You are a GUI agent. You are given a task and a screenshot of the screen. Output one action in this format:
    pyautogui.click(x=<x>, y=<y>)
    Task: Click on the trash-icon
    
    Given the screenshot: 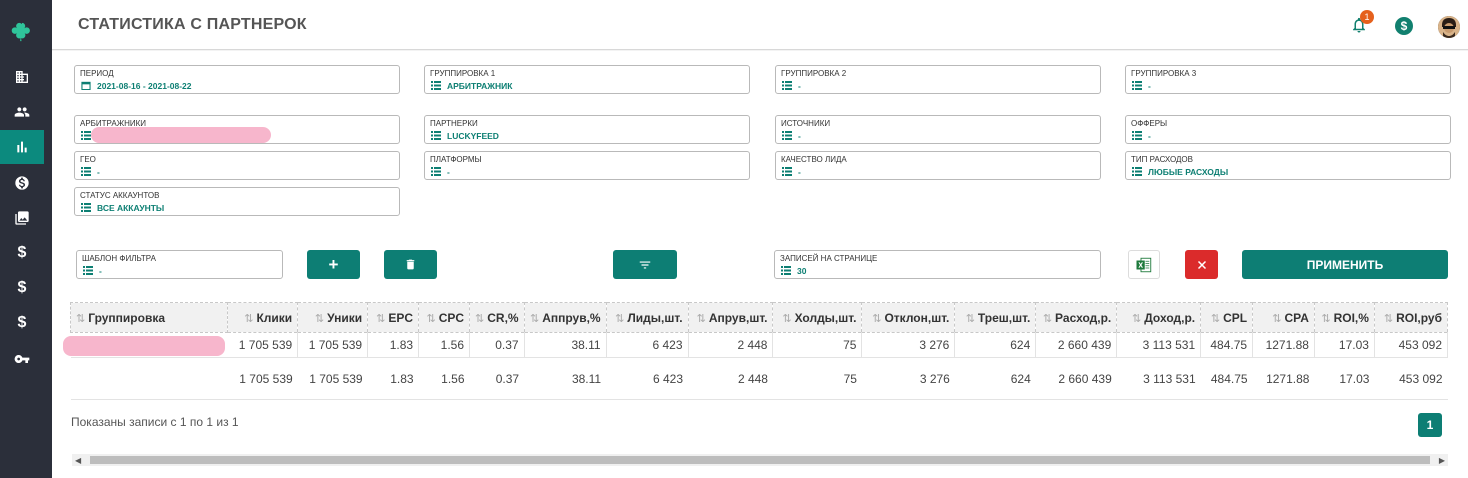 What is the action you would take?
    pyautogui.click(x=410, y=264)
    